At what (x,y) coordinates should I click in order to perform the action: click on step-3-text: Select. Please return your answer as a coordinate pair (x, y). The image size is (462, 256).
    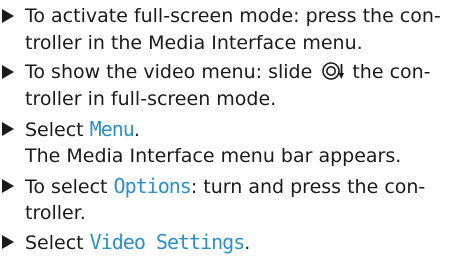
    Looking at the image, I should click on (57, 130).